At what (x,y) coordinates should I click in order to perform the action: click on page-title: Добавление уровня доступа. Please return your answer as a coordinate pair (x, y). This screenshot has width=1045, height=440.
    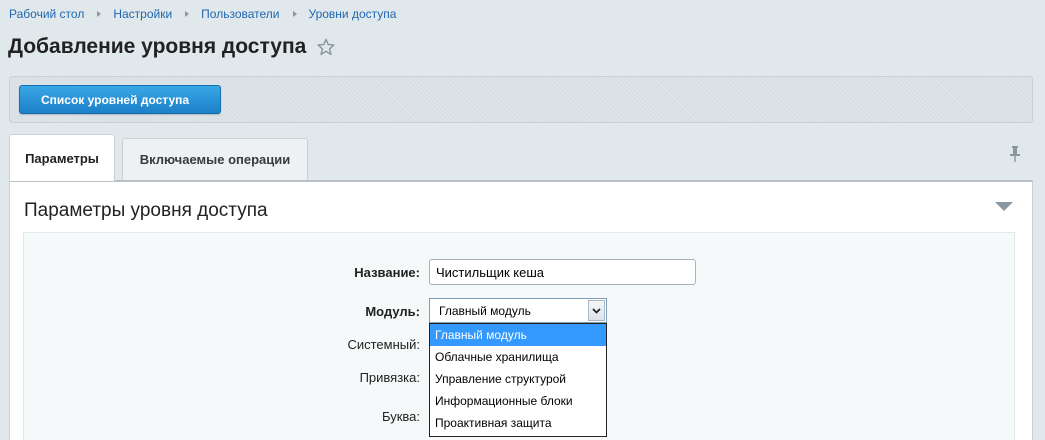
    Looking at the image, I should click on (157, 46).